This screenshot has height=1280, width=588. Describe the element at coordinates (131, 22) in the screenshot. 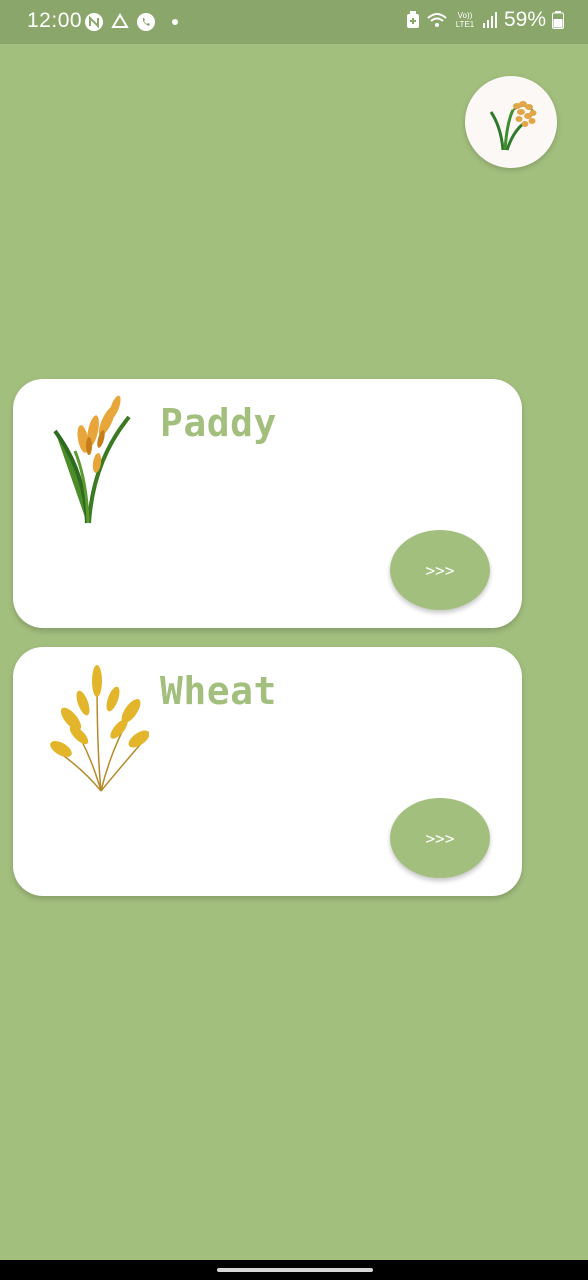

I see `status-left-icons` at that location.